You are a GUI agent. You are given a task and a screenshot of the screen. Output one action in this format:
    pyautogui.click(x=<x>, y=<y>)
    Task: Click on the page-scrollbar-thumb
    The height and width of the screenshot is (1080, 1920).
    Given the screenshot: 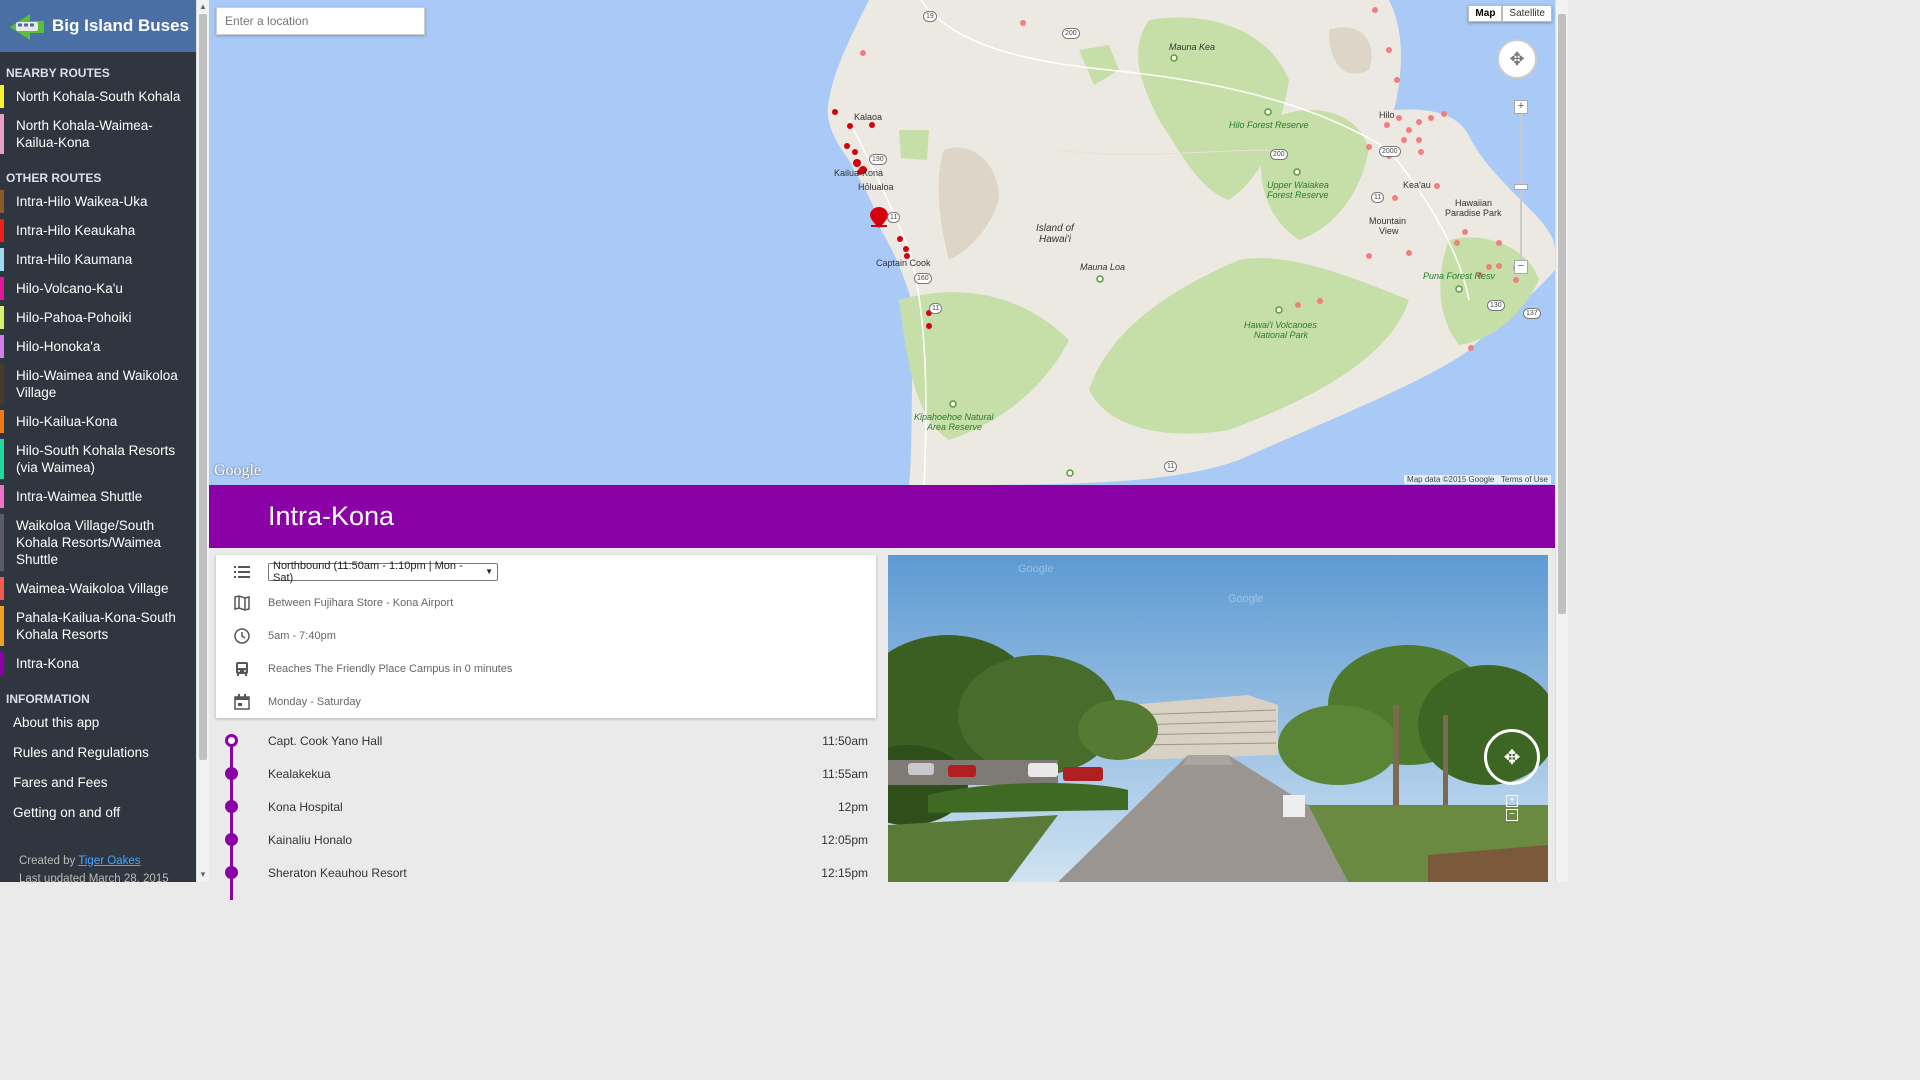 What is the action you would take?
    pyautogui.click(x=1562, y=314)
    